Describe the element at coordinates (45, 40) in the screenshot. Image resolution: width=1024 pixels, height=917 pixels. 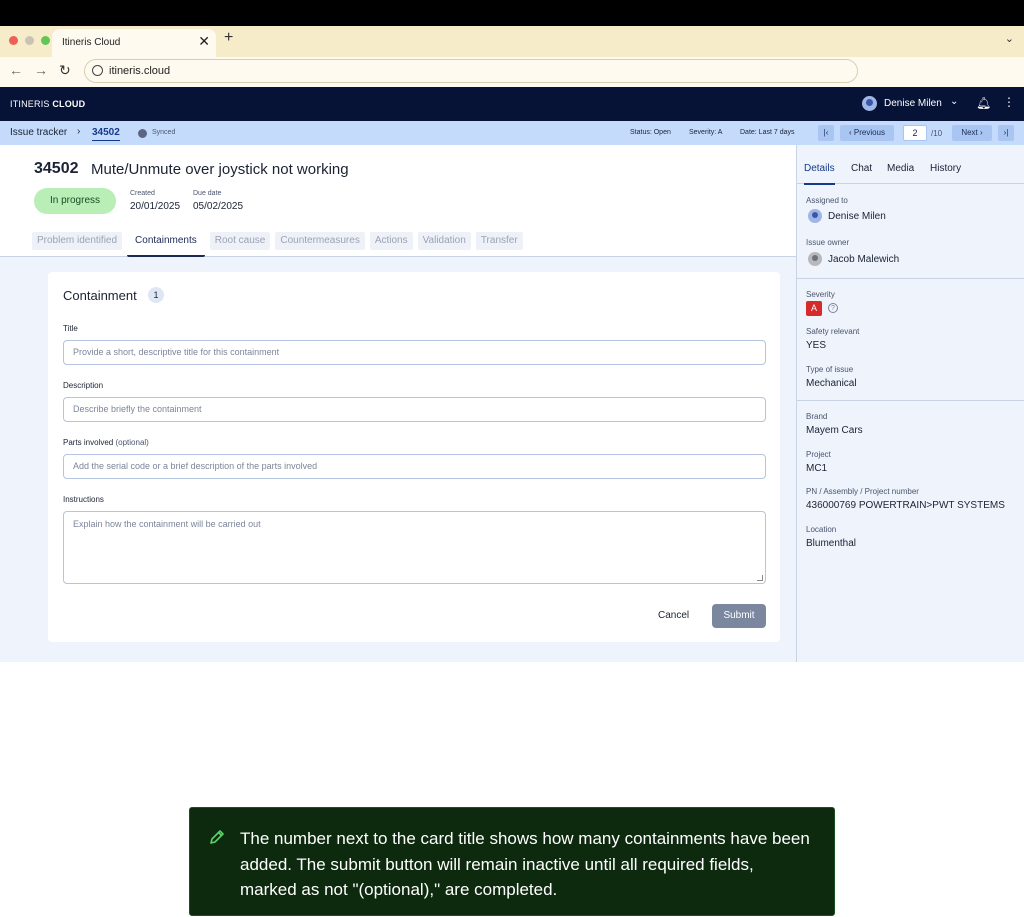
I see `maximize-window-button` at that location.